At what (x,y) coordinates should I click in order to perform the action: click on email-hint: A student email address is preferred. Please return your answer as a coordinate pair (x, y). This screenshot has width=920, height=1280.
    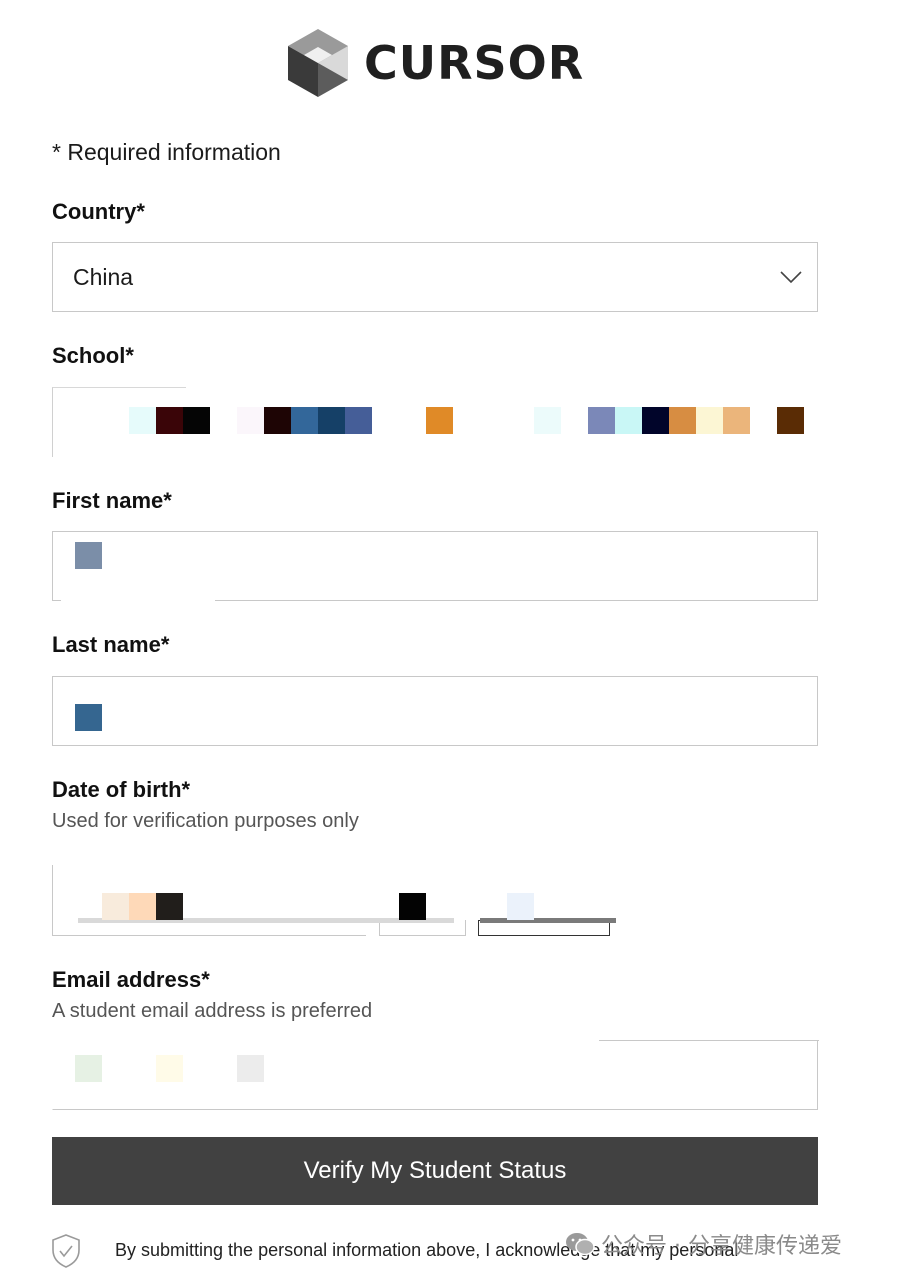
    Looking at the image, I should click on (212, 1011).